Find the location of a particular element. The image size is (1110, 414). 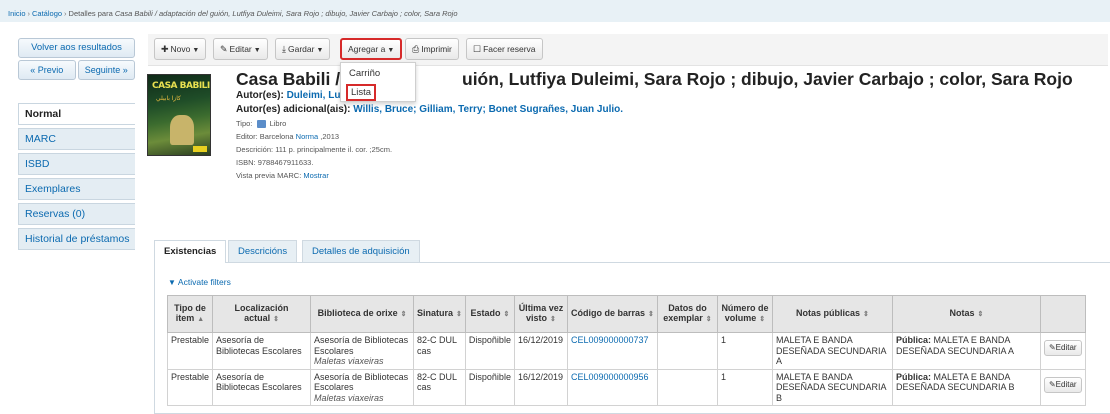

isbn-label: ISBN: is located at coordinates (246, 162).